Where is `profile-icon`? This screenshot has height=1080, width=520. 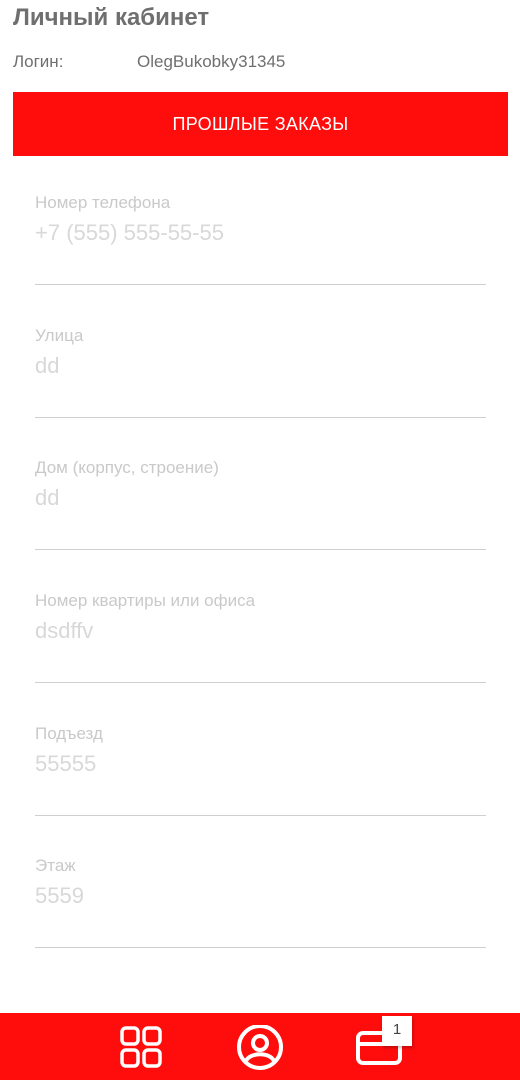 profile-icon is located at coordinates (260, 1047).